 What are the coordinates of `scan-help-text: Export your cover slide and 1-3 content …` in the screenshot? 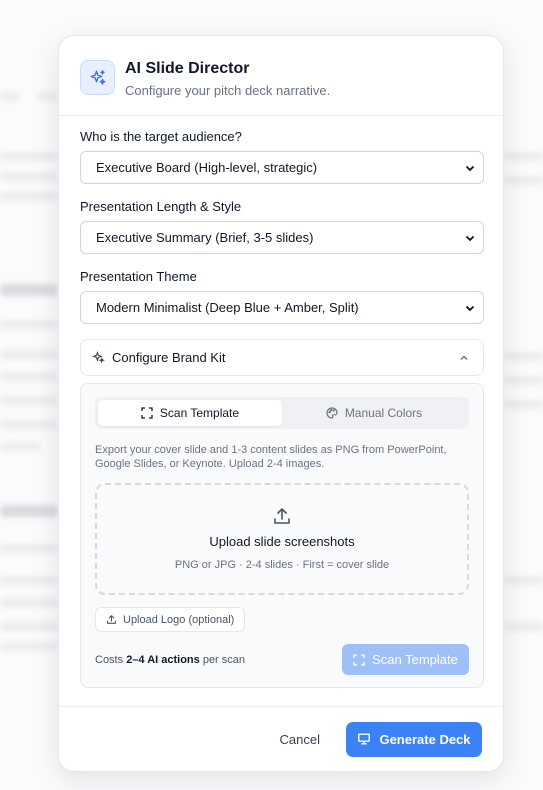 It's located at (271, 457).